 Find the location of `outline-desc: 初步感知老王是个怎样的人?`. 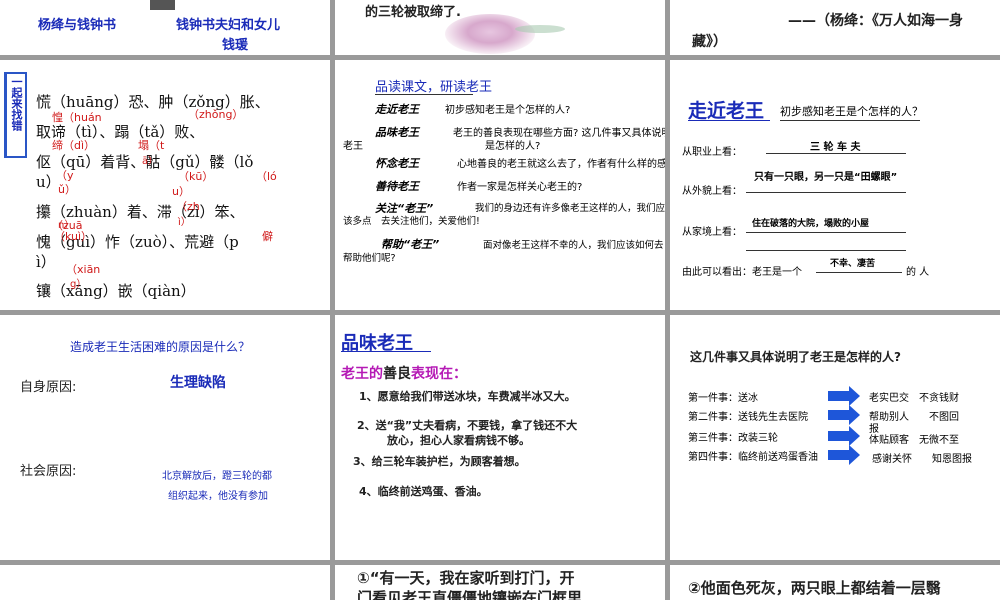

outline-desc: 初步感知老王是个怎样的人? is located at coordinates (508, 110).